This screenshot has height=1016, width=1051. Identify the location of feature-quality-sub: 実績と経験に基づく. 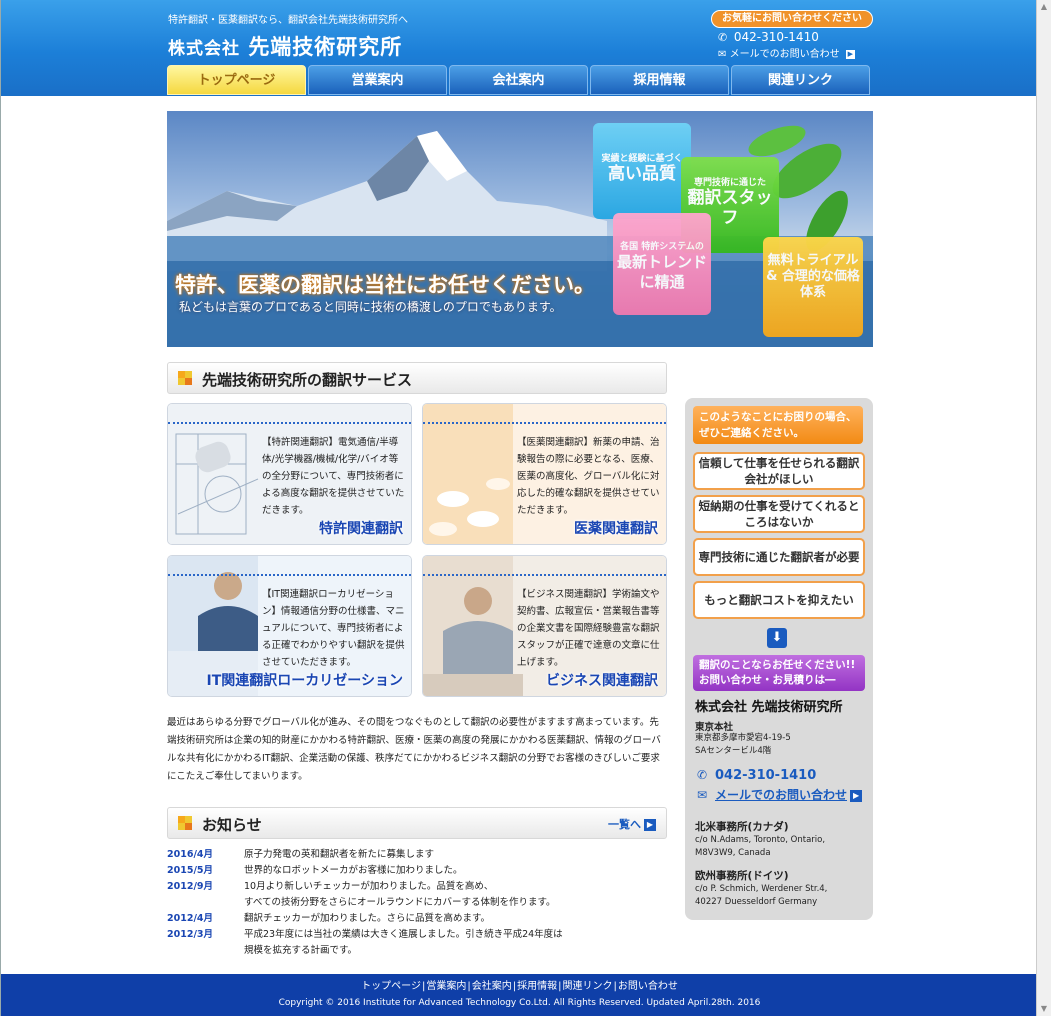
(642, 159).